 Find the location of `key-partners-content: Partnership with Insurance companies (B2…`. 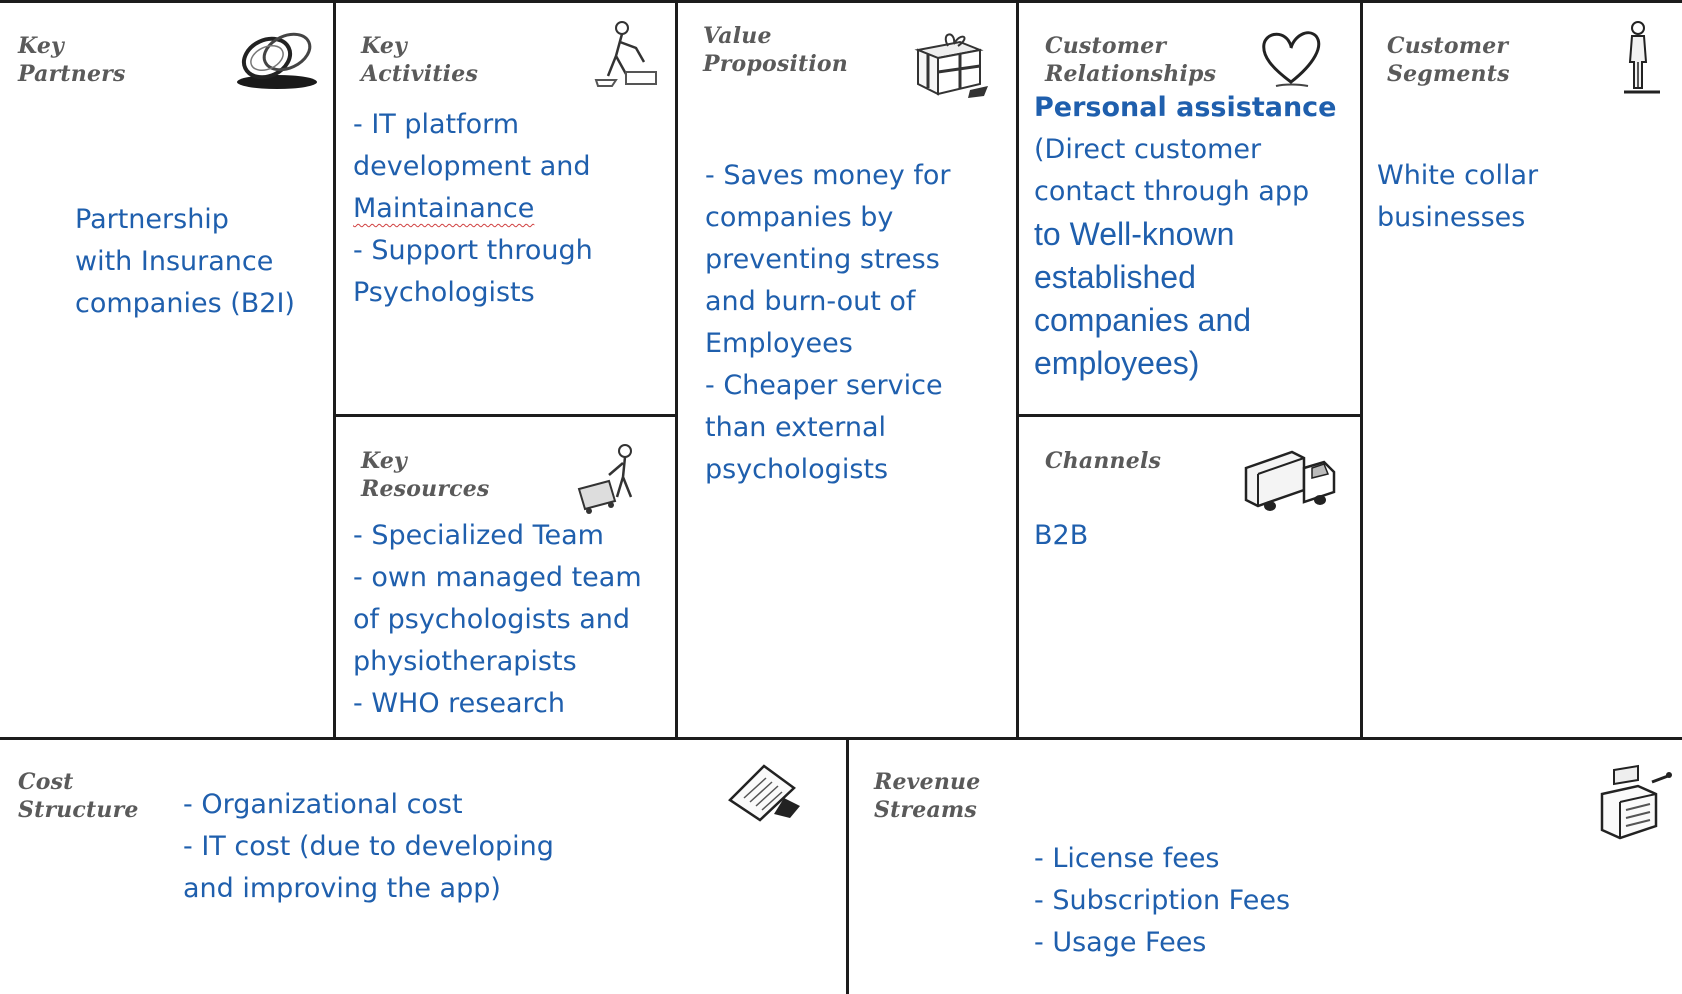

key-partners-content: Partnership with Insurance companies (B2… is located at coordinates (185, 262).